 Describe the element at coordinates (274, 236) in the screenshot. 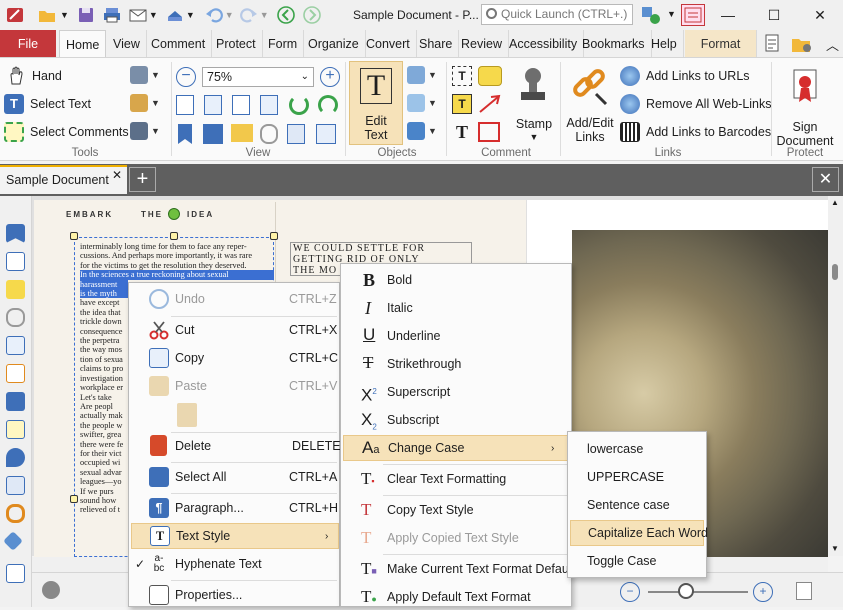

I see `resize-handle-tr` at that location.